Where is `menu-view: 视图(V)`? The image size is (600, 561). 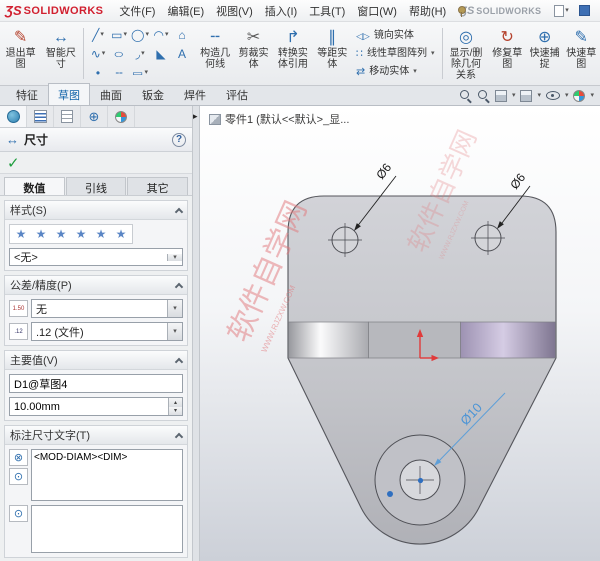
menu-view: 视图(V) is located at coordinates (234, 11).